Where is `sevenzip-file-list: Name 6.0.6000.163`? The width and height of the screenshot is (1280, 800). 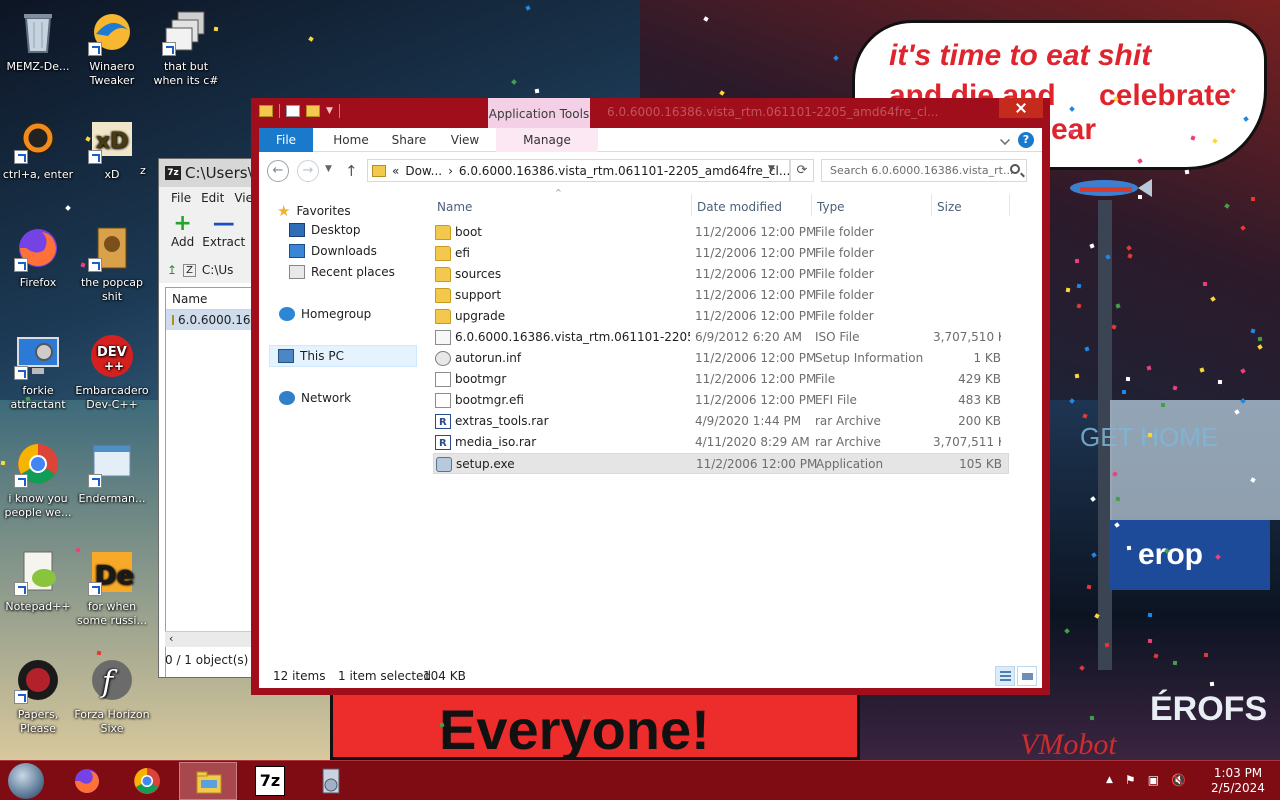
sevenzip-file-list: Name 6.0.6000.163 is located at coordinates (211, 482).